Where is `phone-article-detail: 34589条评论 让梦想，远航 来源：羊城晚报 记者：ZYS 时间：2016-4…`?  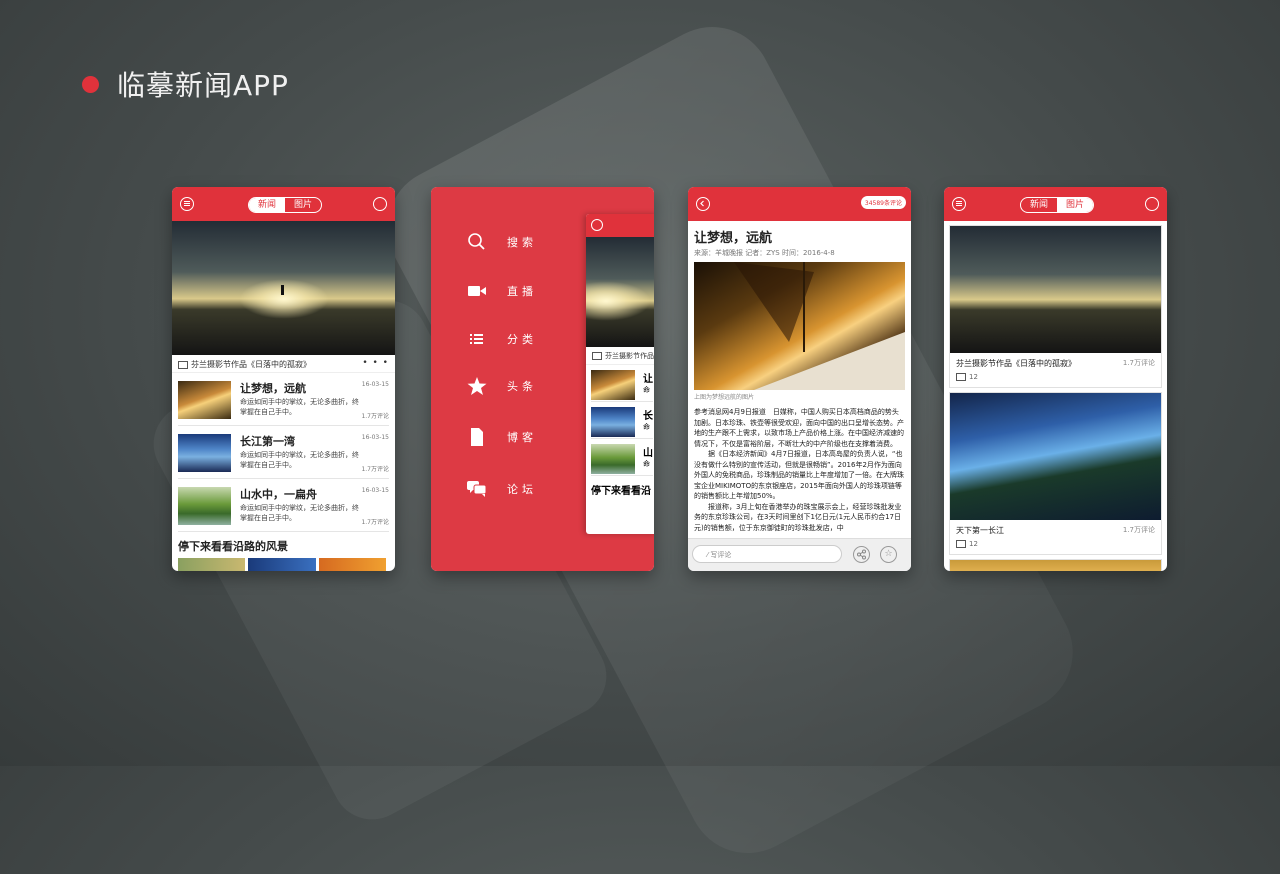
phone-article-detail: 34589条评论 让梦想，远航 来源：羊城晚报 记者：ZYS 时间：2016-4… is located at coordinates (799, 379).